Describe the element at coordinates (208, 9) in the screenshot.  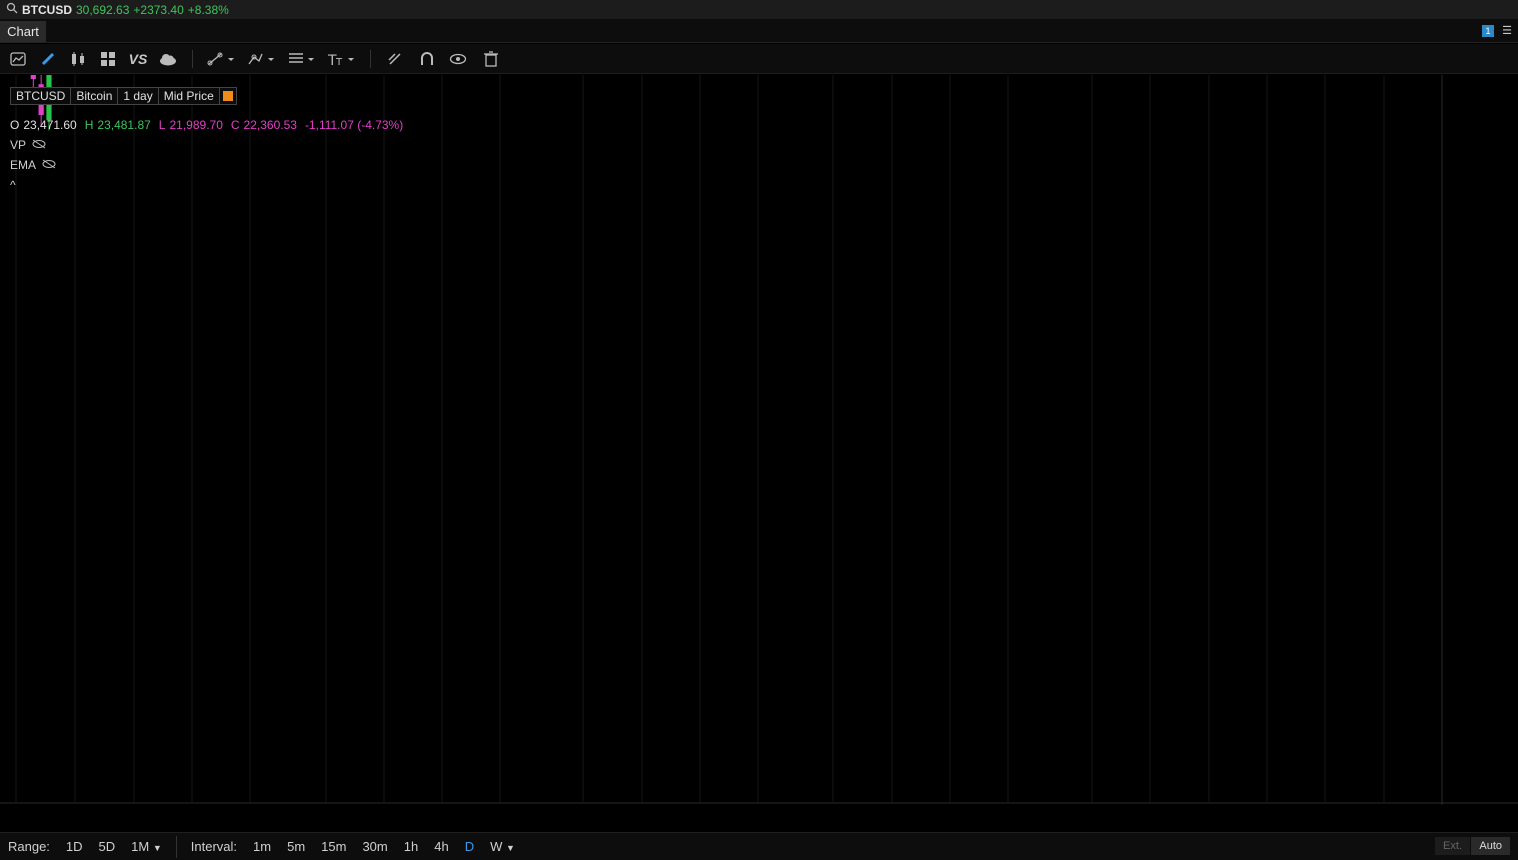
I see `price-change-pct: +8.38%` at that location.